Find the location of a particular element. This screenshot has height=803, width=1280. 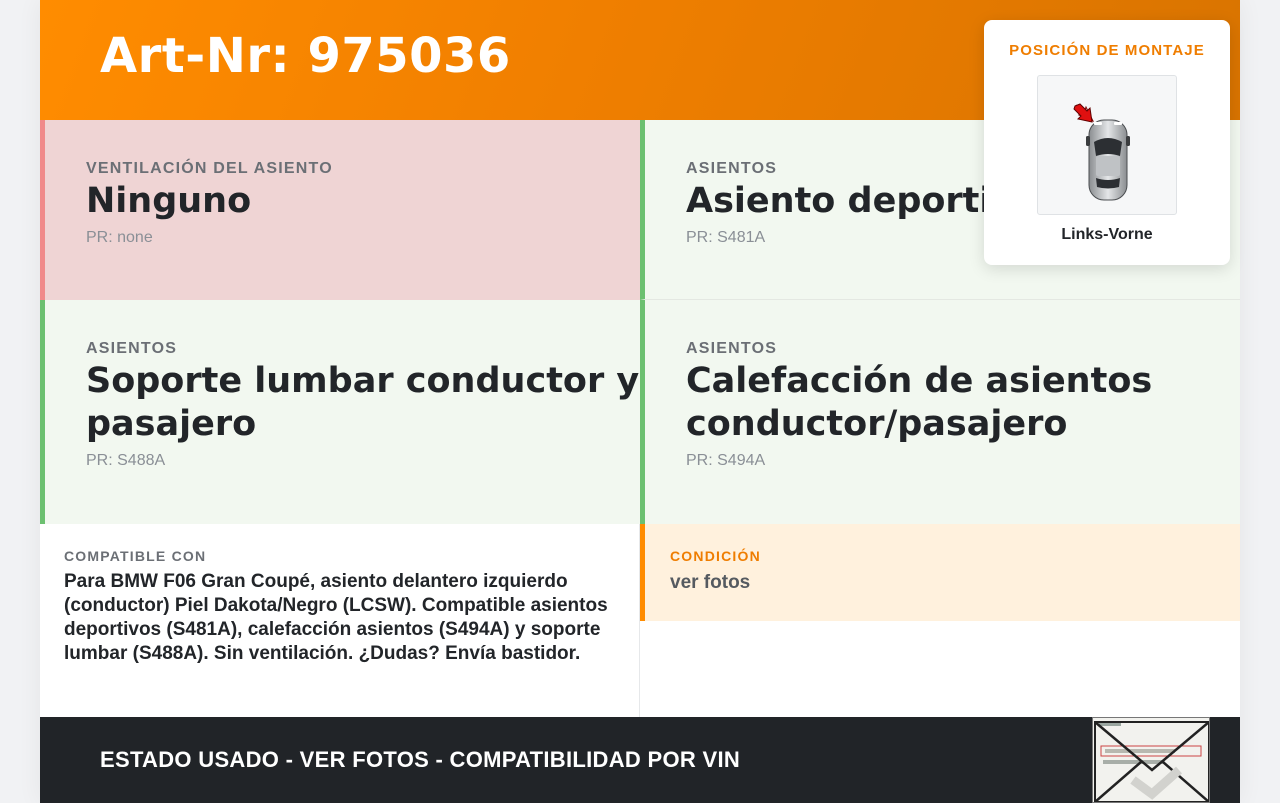

feature-value: Ninguno is located at coordinates (169, 201).